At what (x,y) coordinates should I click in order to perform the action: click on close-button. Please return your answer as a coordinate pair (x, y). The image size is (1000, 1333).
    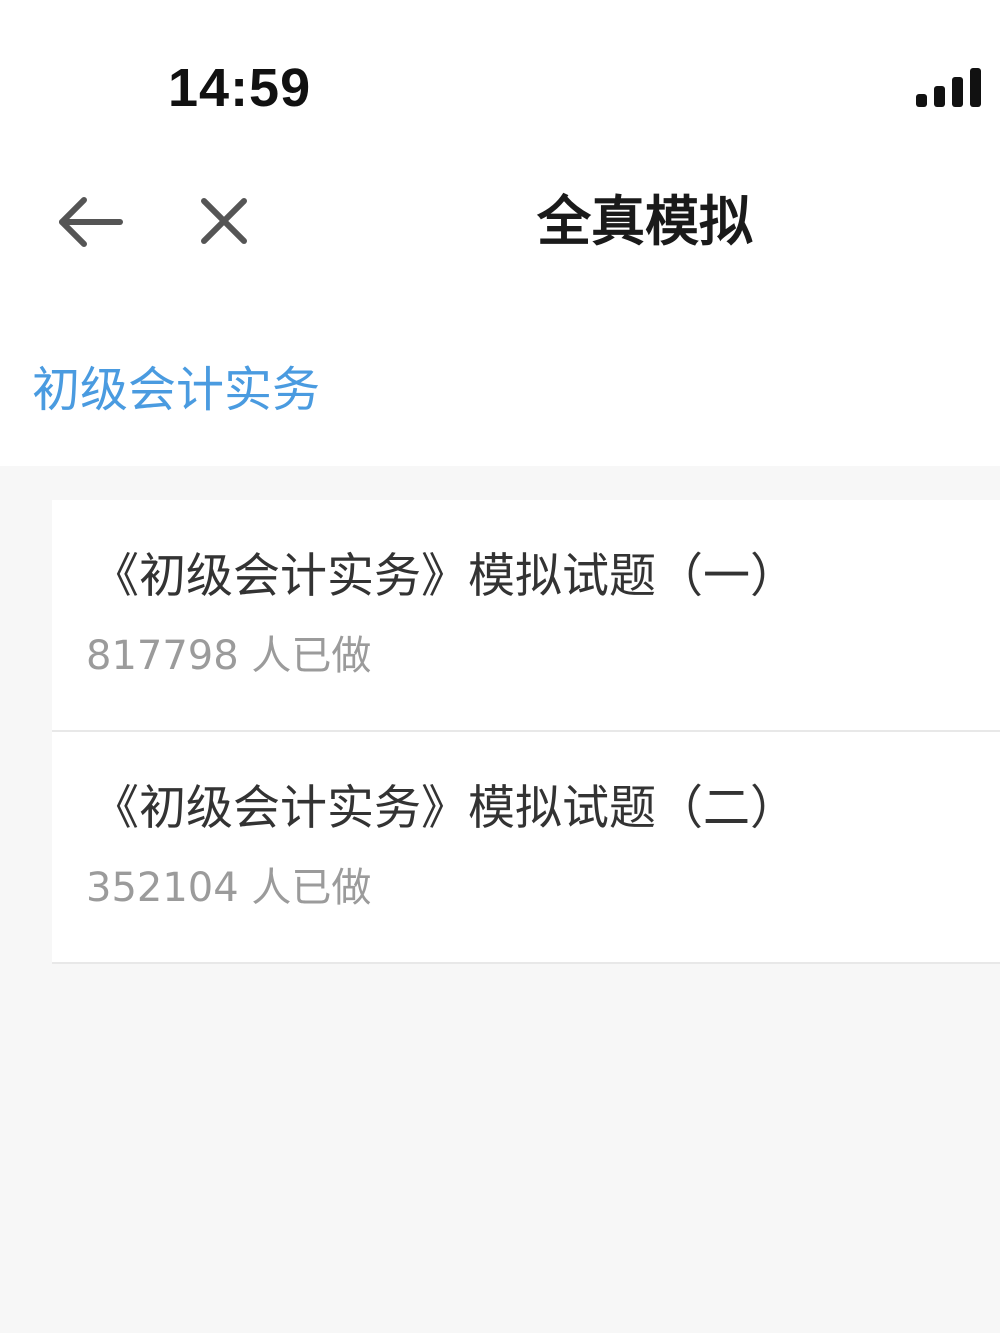
    Looking at the image, I should click on (225, 222).